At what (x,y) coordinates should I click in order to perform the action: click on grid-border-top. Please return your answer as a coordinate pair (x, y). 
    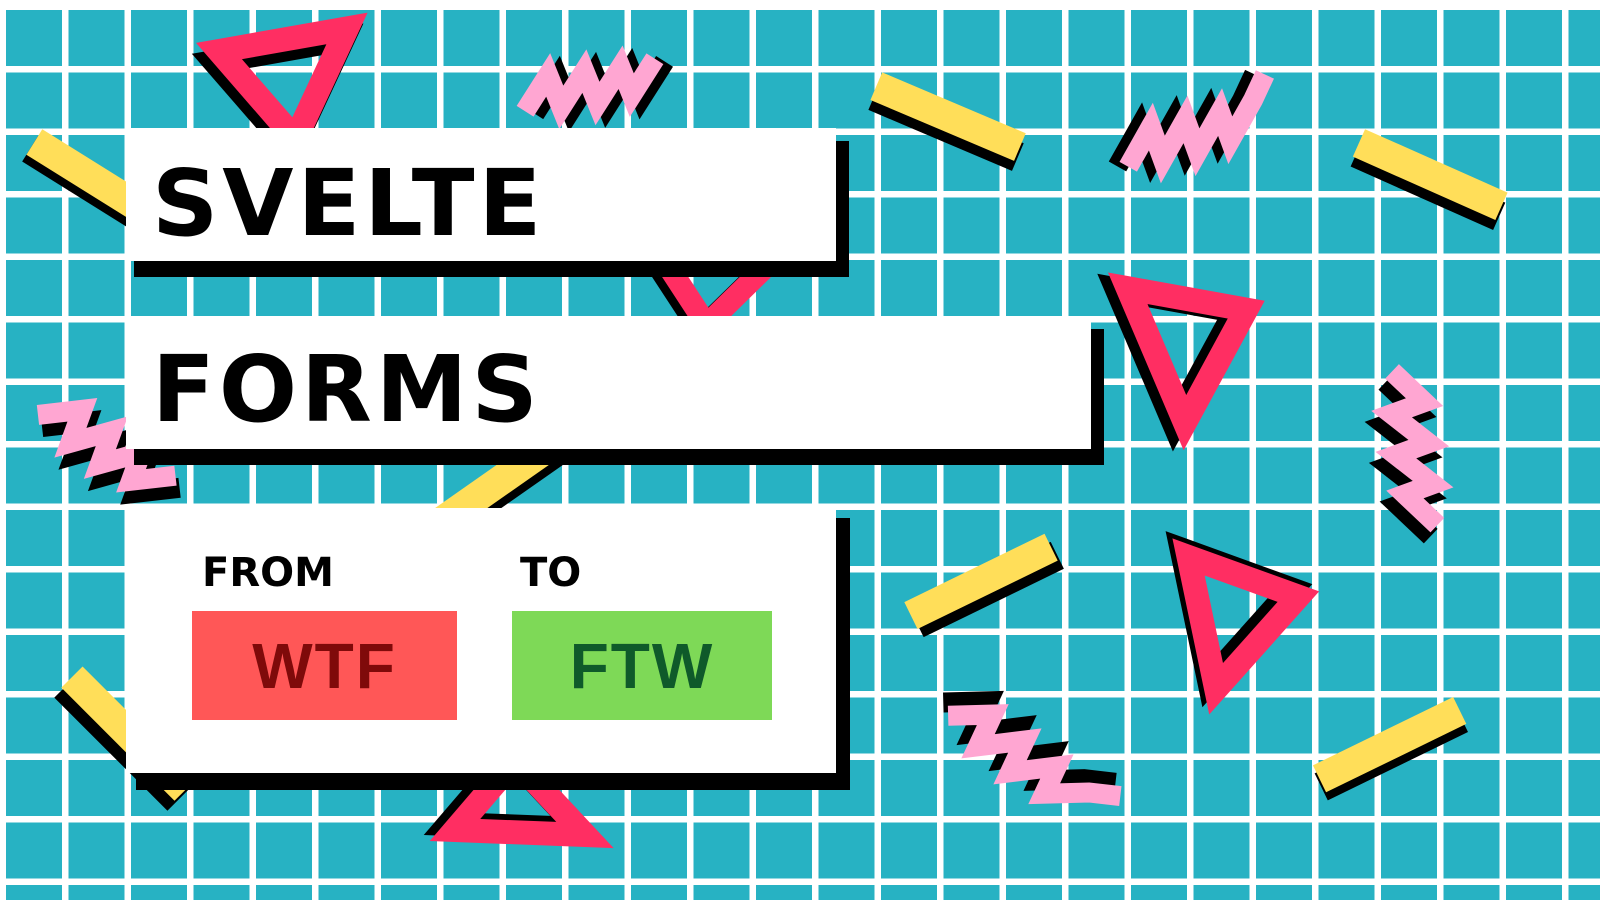
    Looking at the image, I should click on (800, 5).